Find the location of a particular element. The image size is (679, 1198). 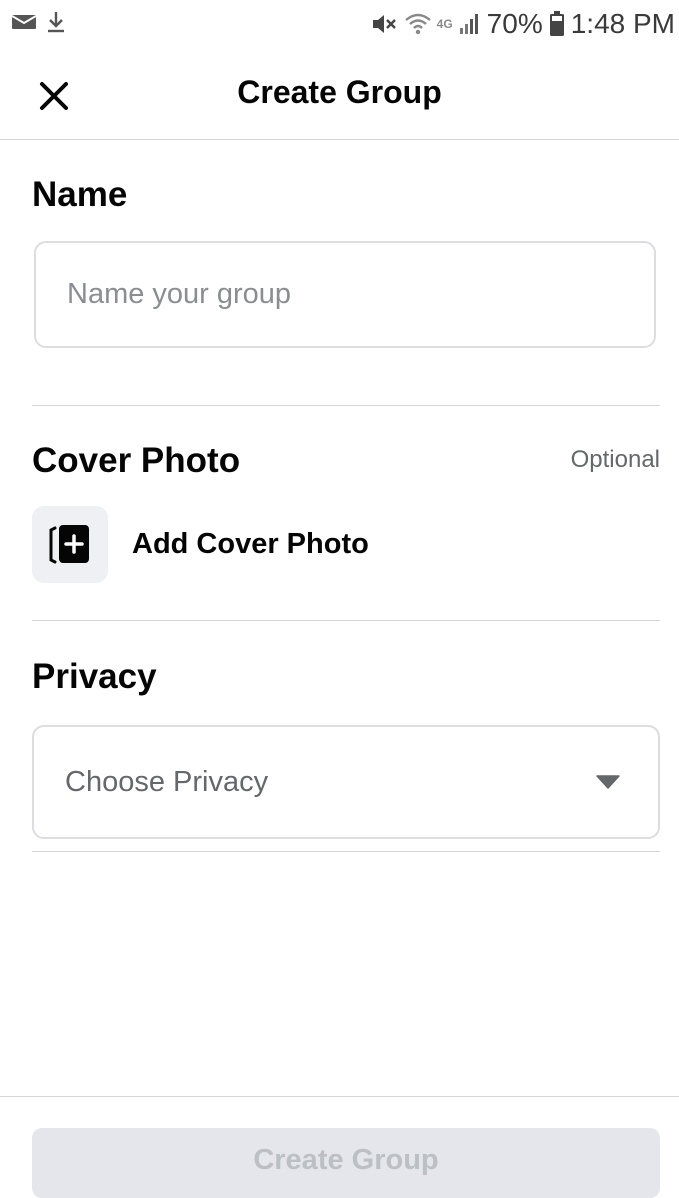

privacy-section-title: Privacy is located at coordinates (94, 676).